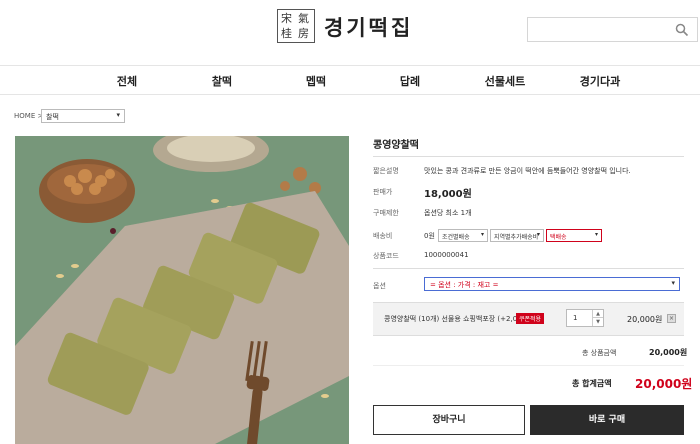 The width and height of the screenshot is (700, 444). I want to click on nav-item-return-gift: 답례, so click(410, 81).